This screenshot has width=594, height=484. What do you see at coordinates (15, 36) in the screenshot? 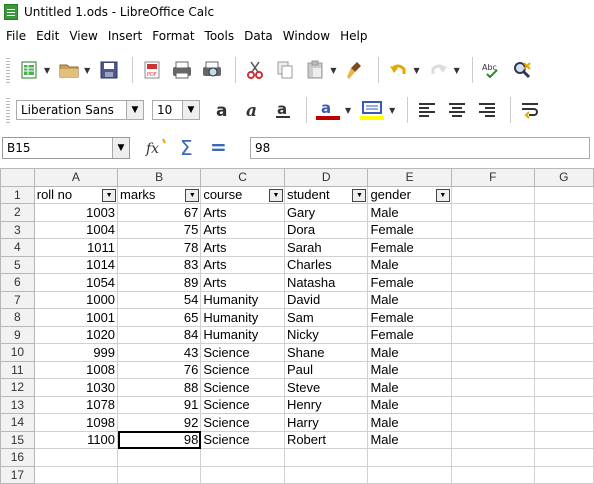
I see `menu-file: File` at bounding box center [15, 36].